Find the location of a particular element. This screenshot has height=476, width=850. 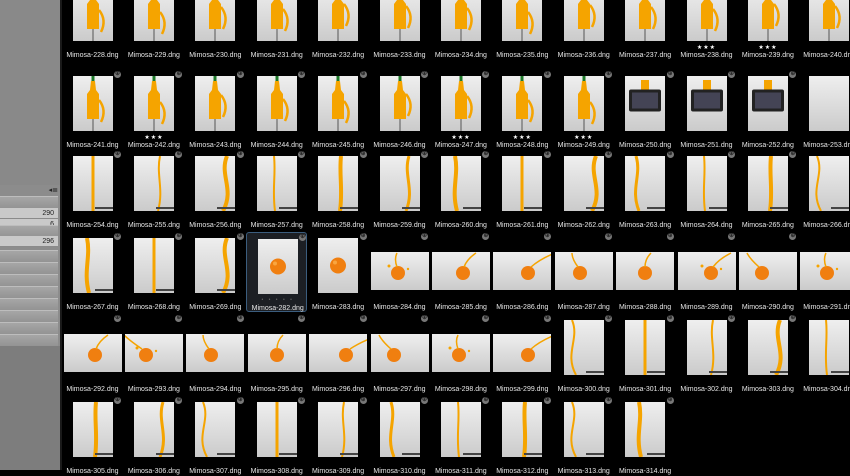

thumbnail-cell: ⊕ Mimosa-264.dng is located at coordinates (706, 190).